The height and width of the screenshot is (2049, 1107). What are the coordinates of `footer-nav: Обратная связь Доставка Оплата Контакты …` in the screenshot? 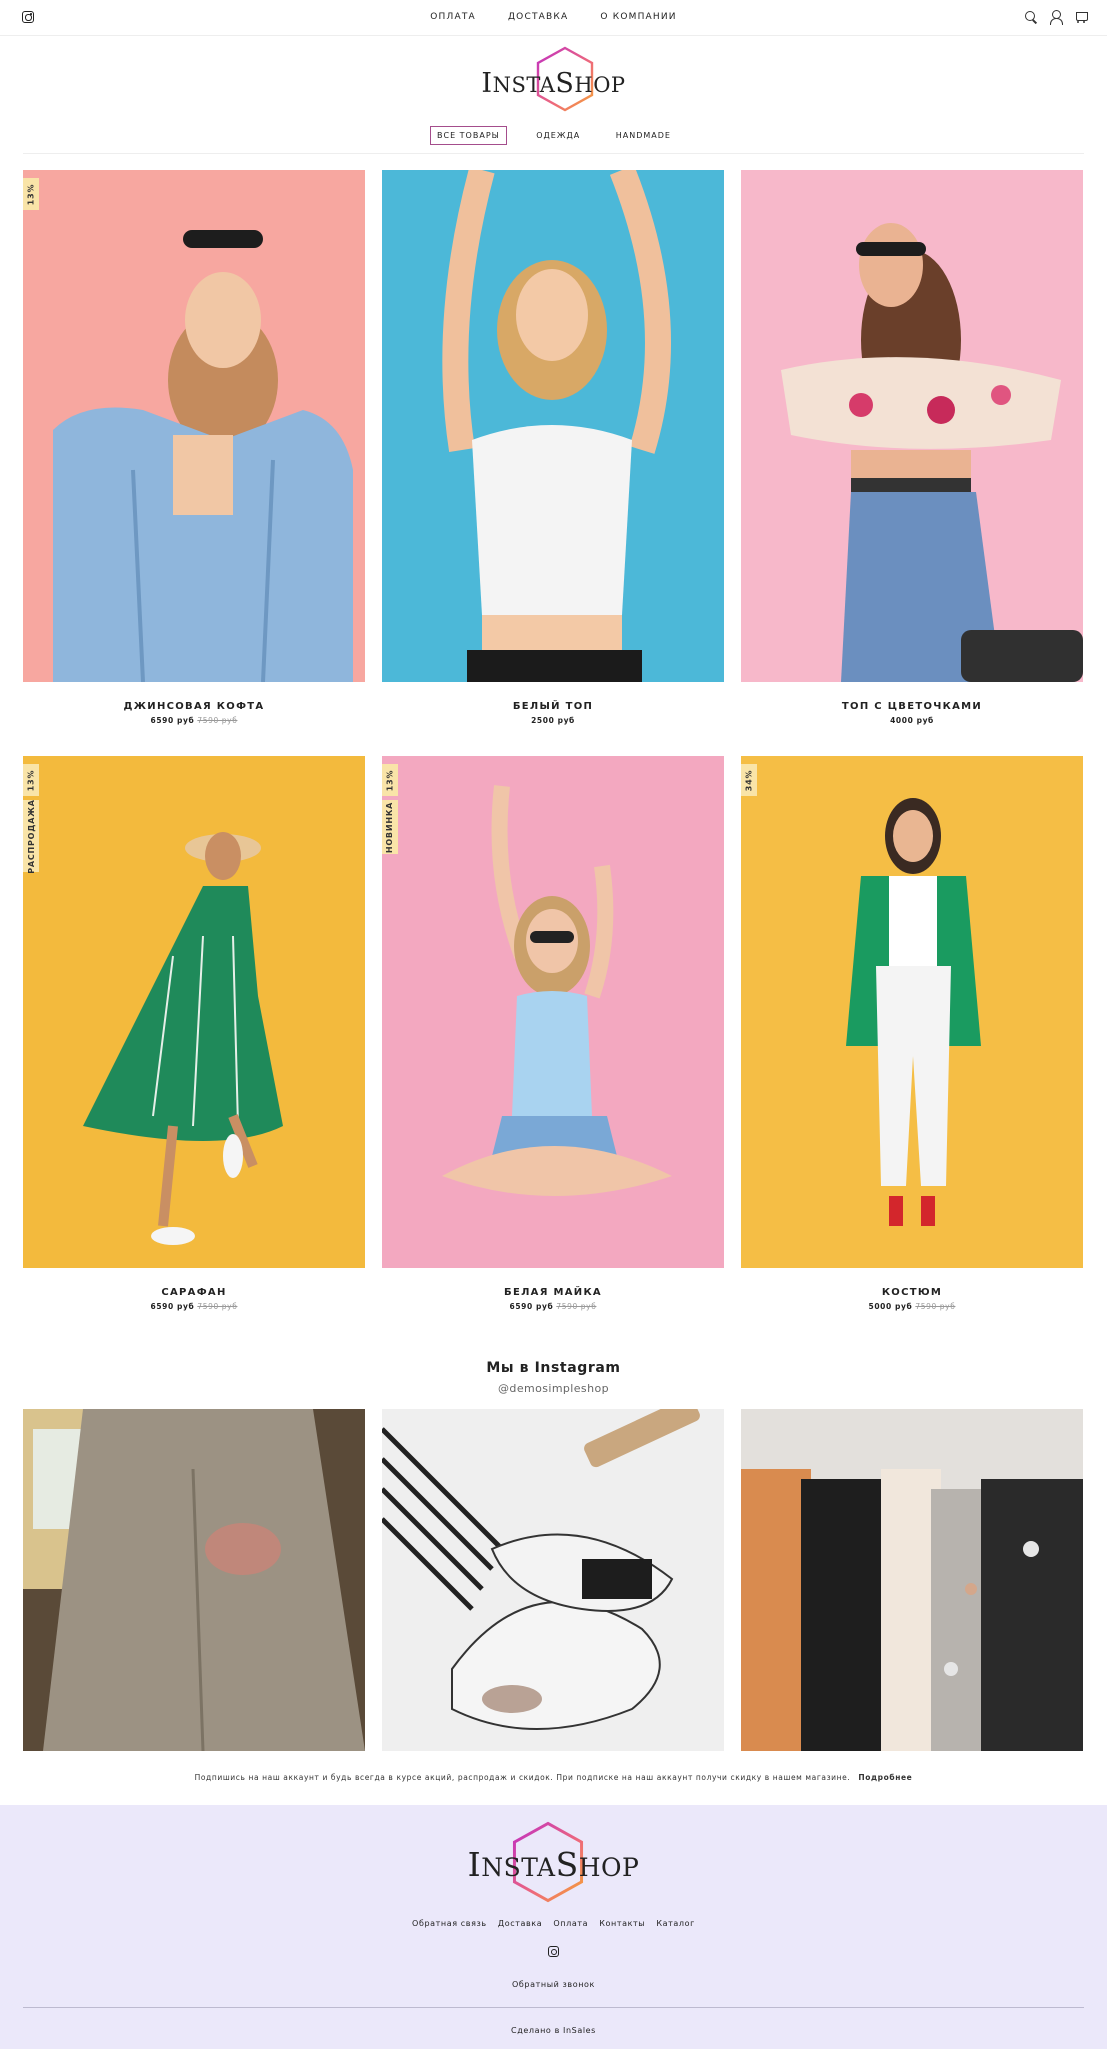 It's located at (553, 1923).